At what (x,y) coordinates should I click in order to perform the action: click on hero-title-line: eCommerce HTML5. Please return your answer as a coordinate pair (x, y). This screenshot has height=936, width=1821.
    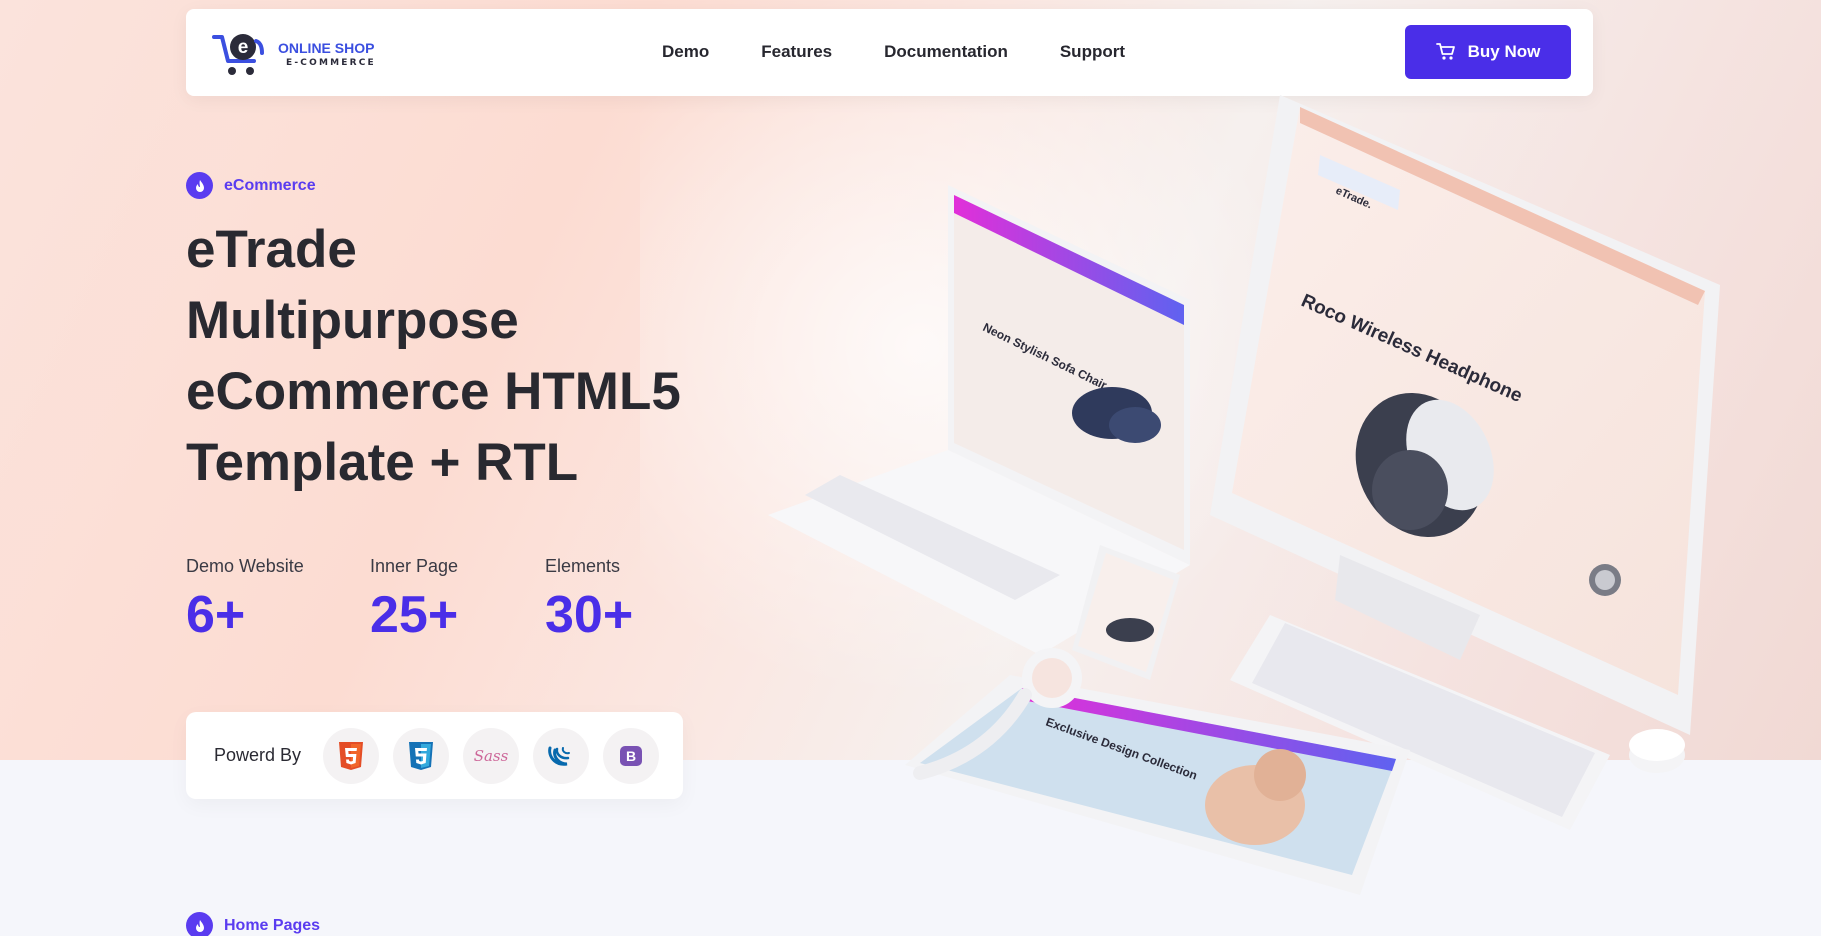
    Looking at the image, I should click on (433, 391).